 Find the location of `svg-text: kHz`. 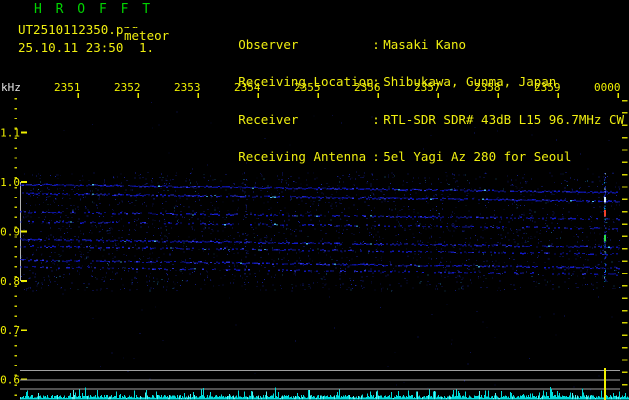

svg-text: kHz is located at coordinates (11, 87).